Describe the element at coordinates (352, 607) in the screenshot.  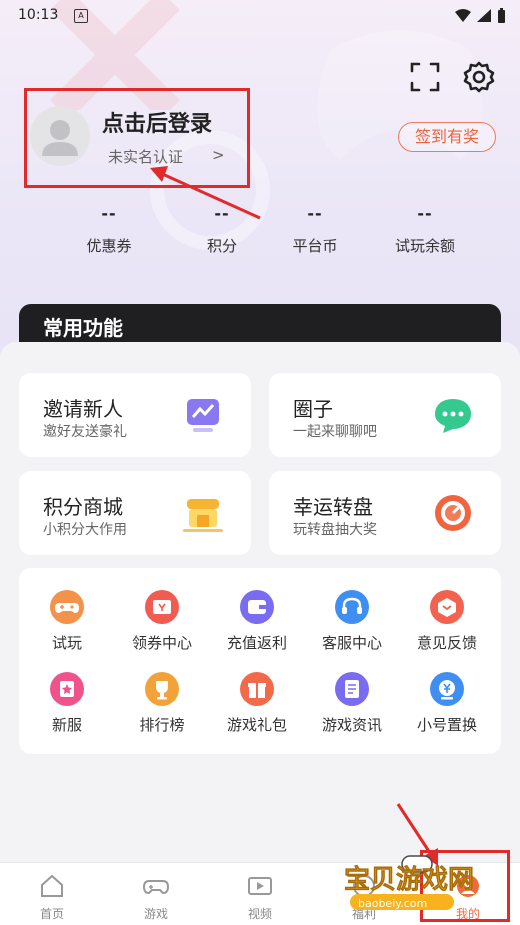
I see `headset-icon` at that location.